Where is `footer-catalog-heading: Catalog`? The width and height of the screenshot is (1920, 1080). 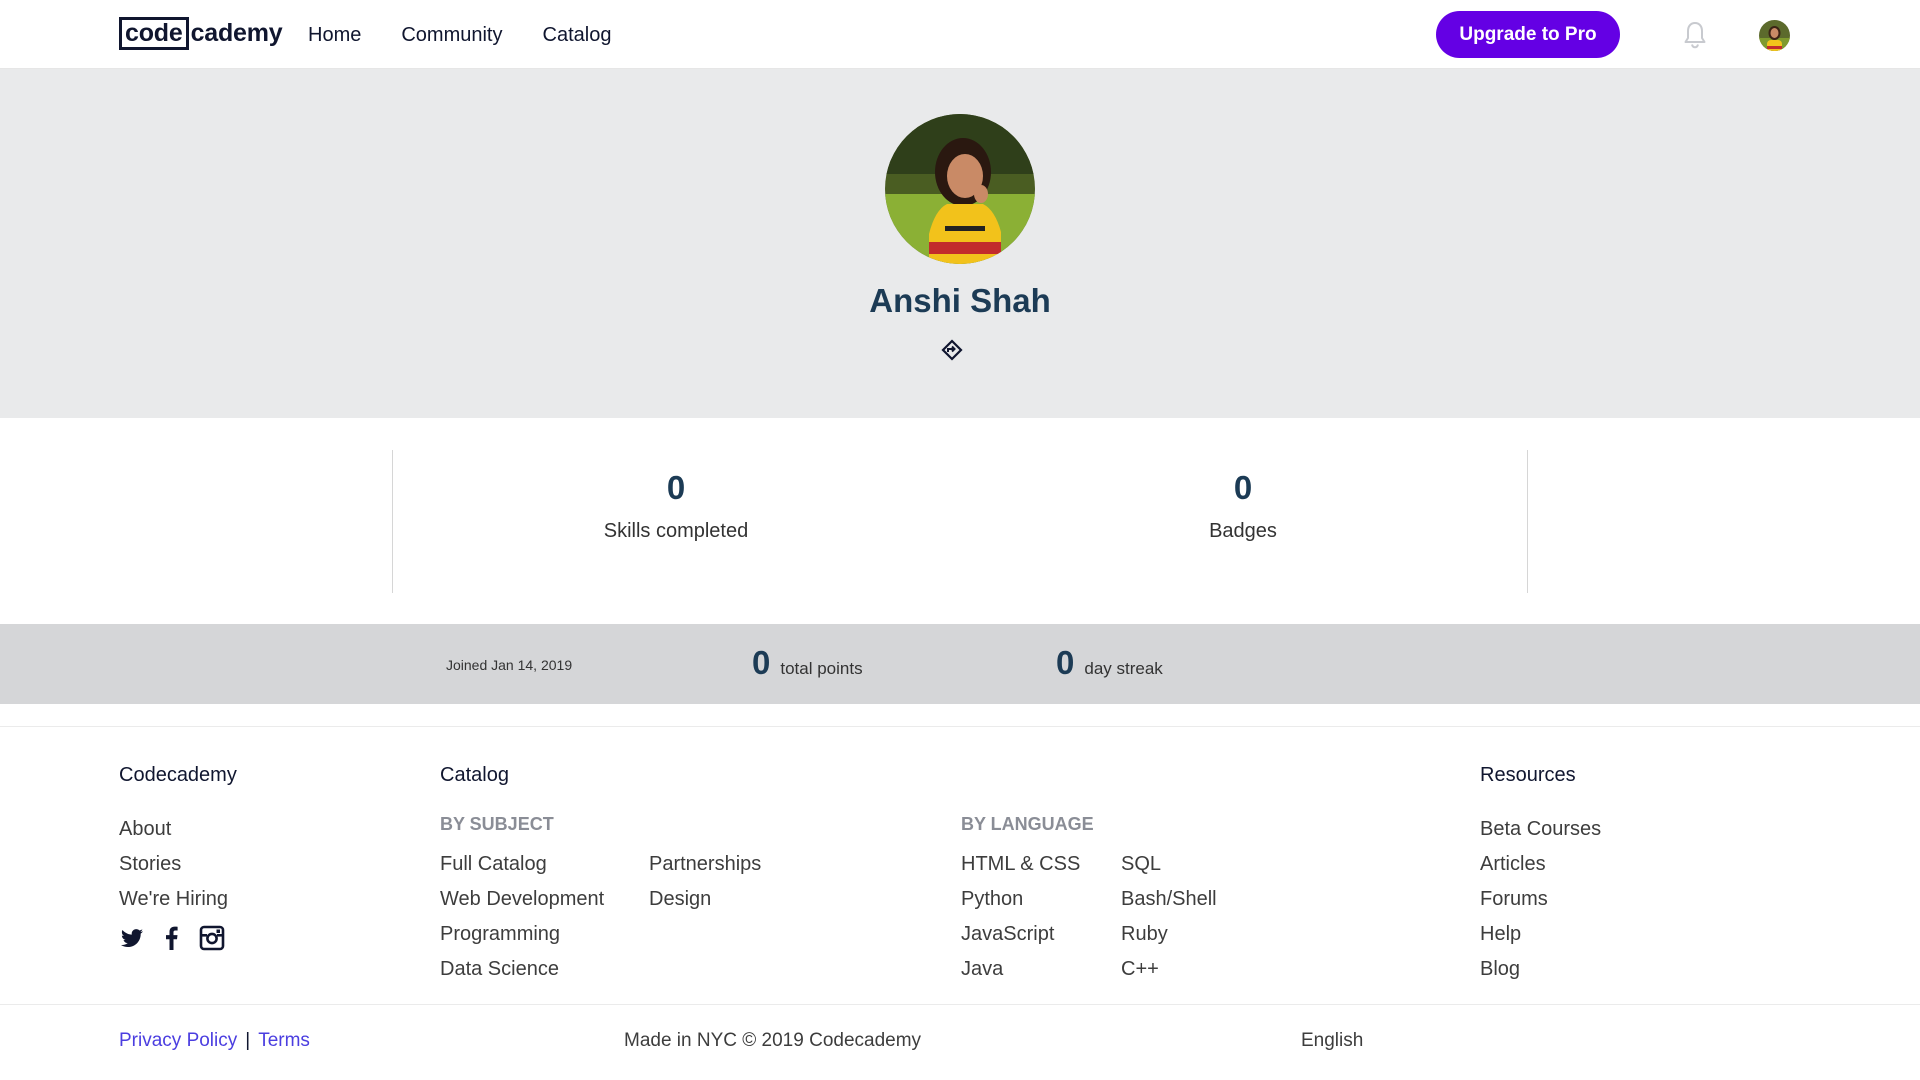 footer-catalog-heading: Catalog is located at coordinates (474, 775).